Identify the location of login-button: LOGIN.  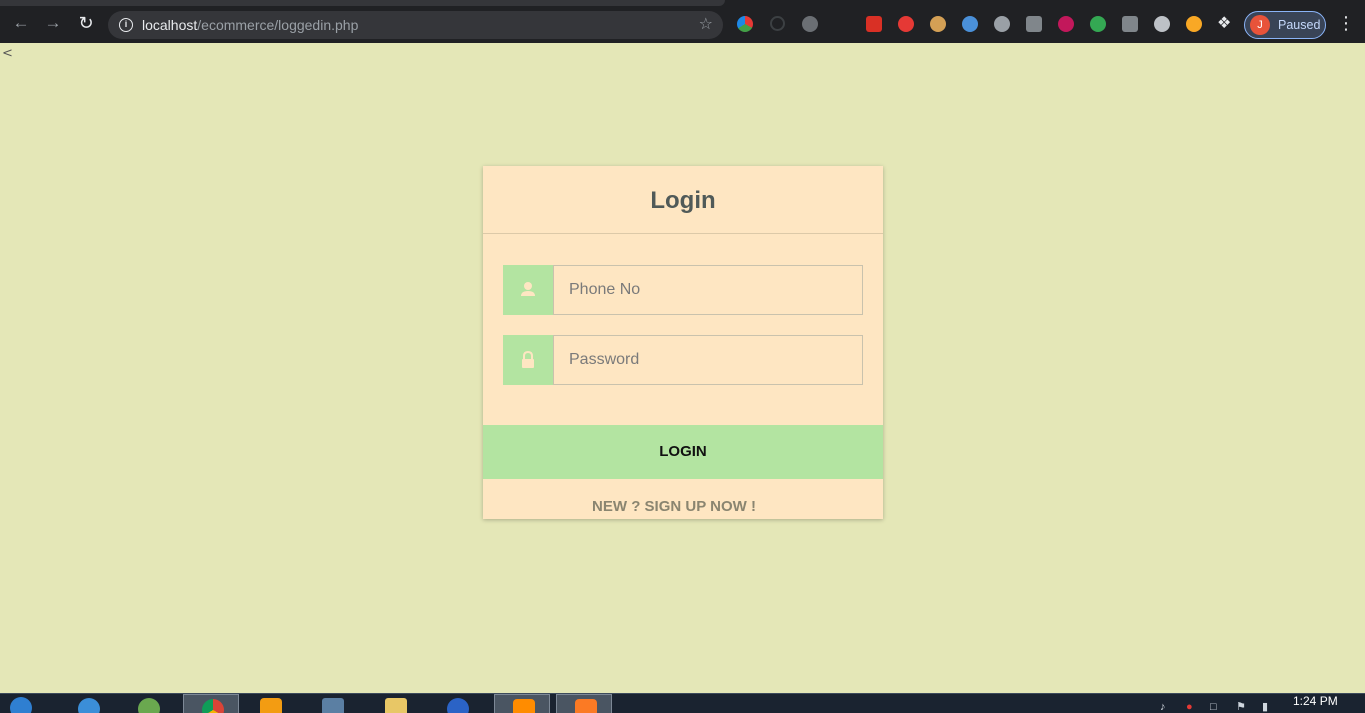
(683, 452).